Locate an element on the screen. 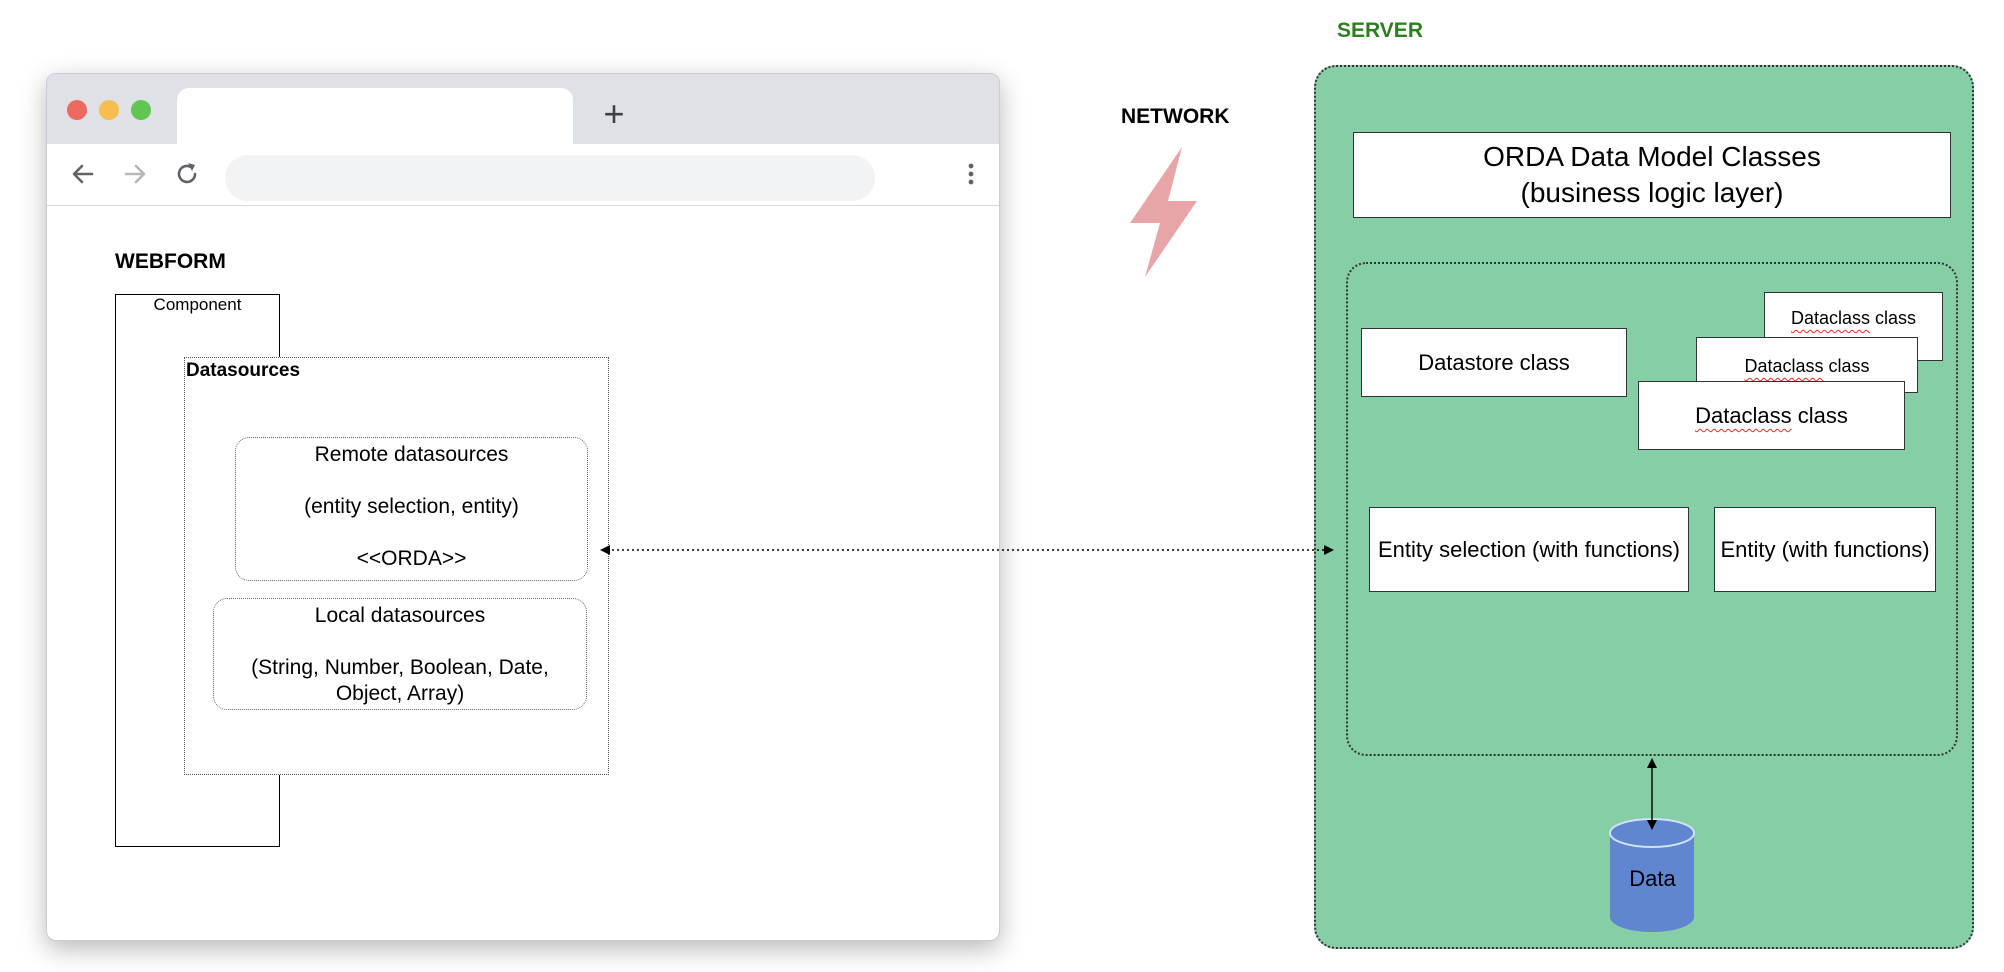 The image size is (2004, 972). address-bar is located at coordinates (550, 178).